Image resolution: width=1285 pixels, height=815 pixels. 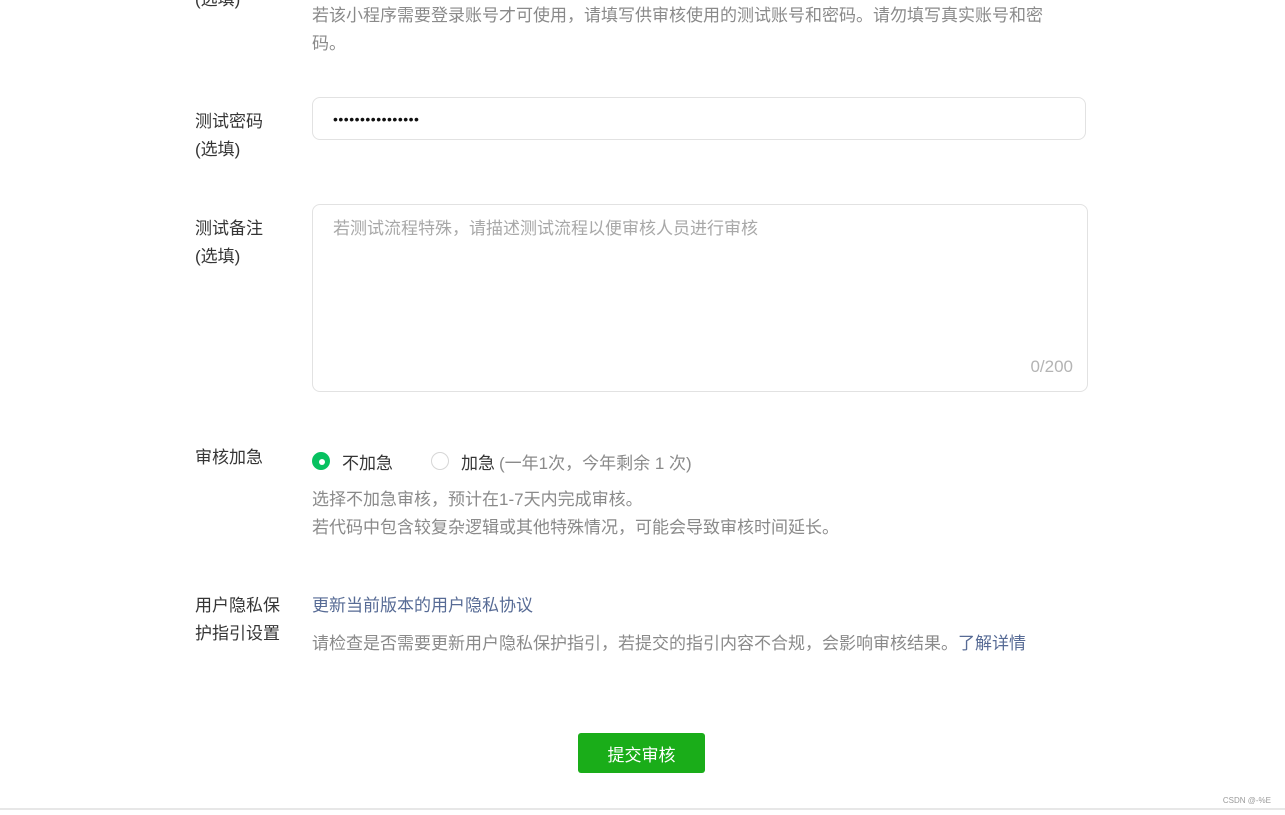 What do you see at coordinates (218, 256) in the screenshot?
I see `test-notes-label-line2: (选填)` at bounding box center [218, 256].